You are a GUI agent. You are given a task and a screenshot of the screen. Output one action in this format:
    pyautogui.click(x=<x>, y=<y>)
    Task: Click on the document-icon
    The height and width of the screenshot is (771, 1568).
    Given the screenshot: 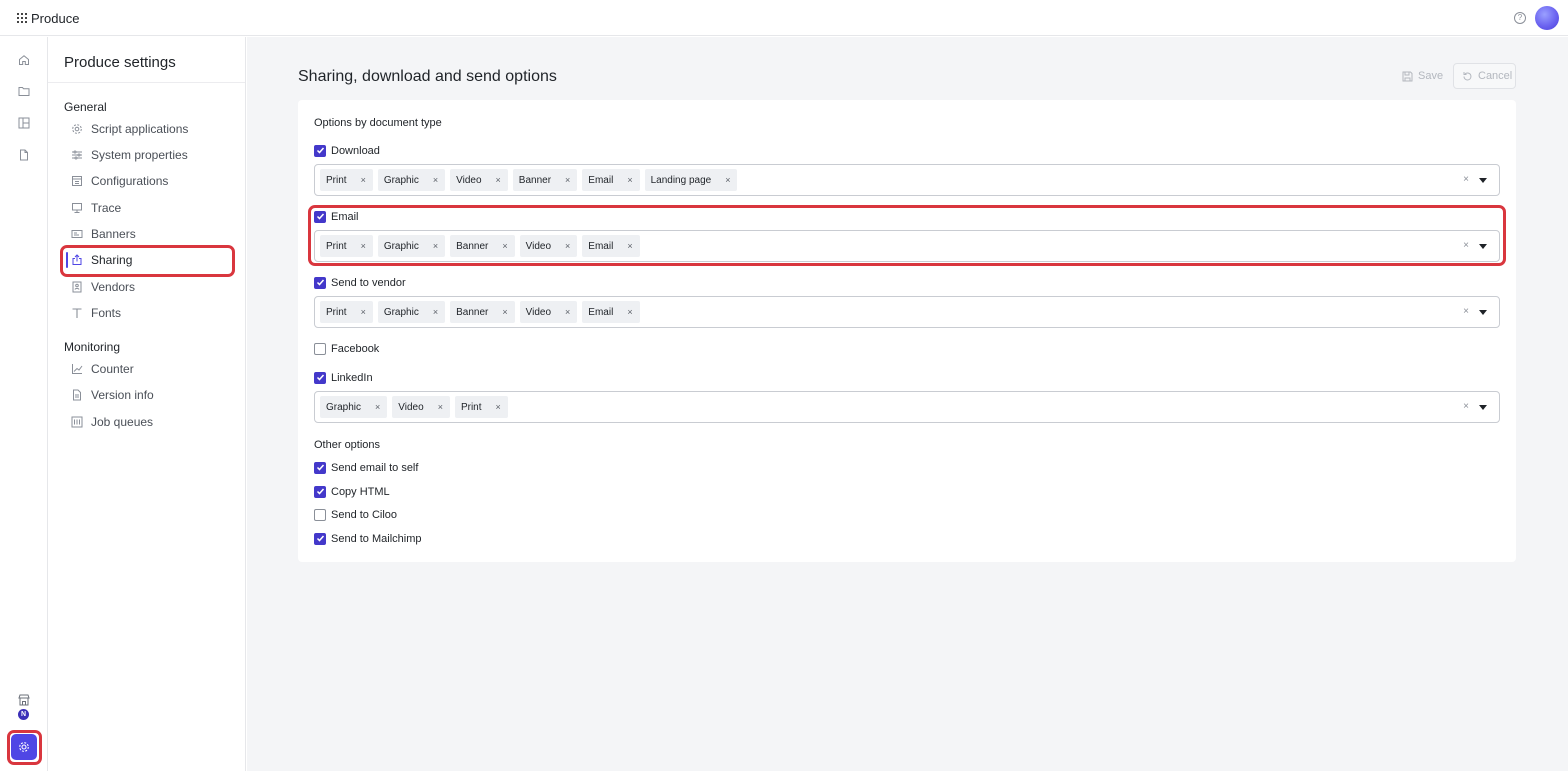 What is the action you would take?
    pyautogui.click(x=24, y=155)
    